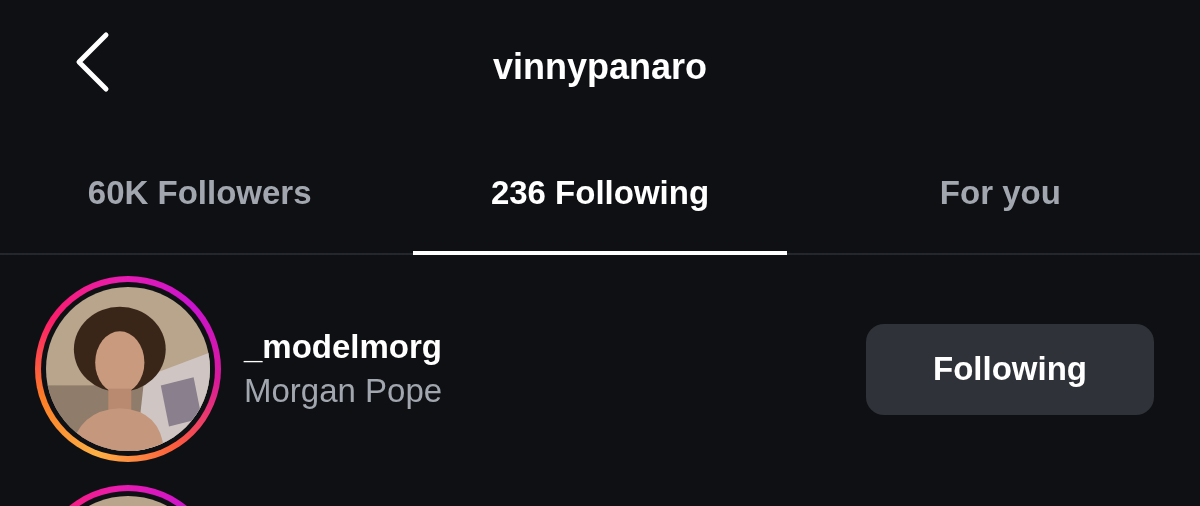  What do you see at coordinates (1000, 195) in the screenshot?
I see `tab: For you` at bounding box center [1000, 195].